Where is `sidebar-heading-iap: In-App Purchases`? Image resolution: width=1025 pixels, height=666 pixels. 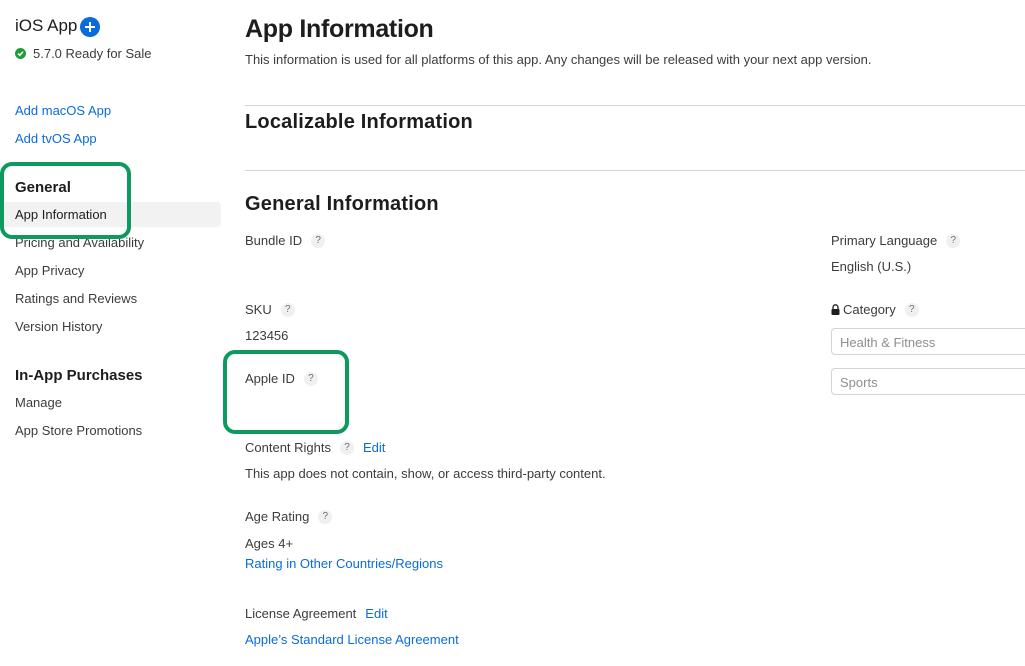 sidebar-heading-iap: In-App Purchases is located at coordinates (79, 375).